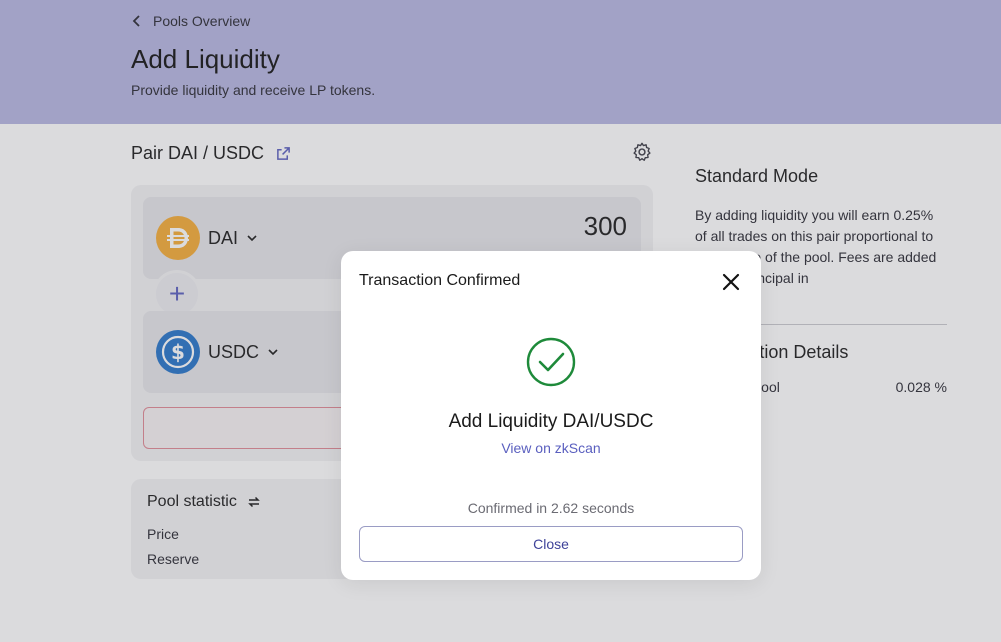 This screenshot has height=642, width=1001. I want to click on dialog-title: Transaction Confirmed, so click(440, 280).